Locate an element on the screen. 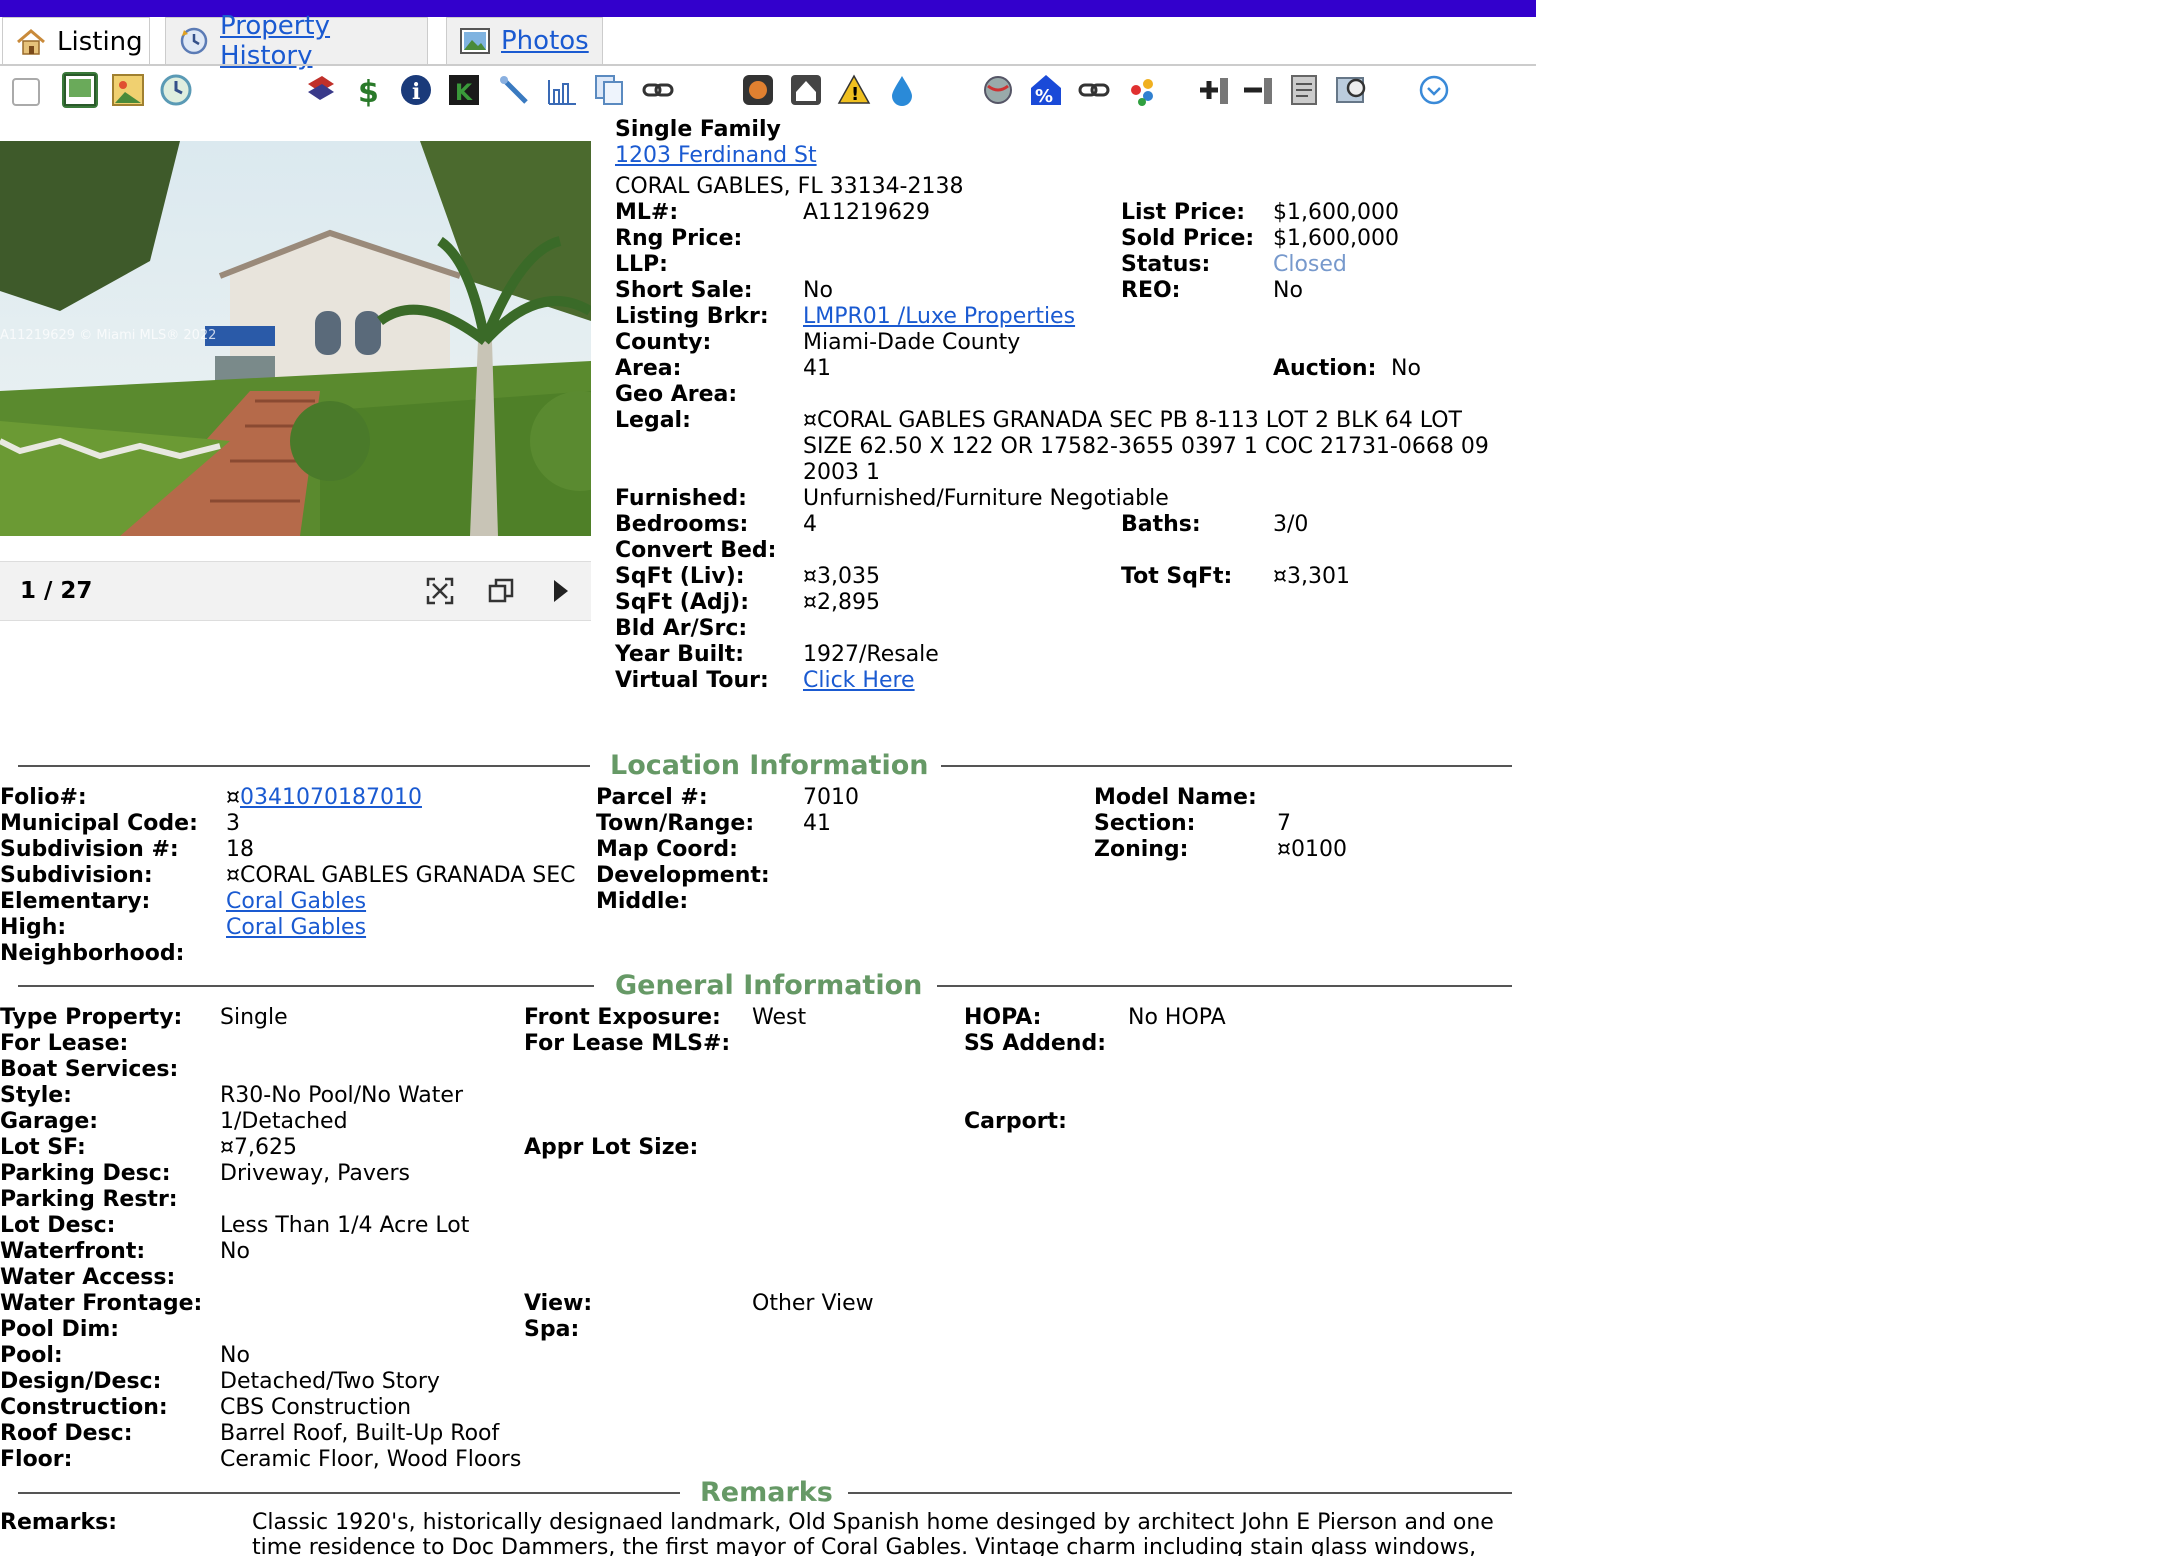  tab-photos-label: Photos is located at coordinates (545, 41).